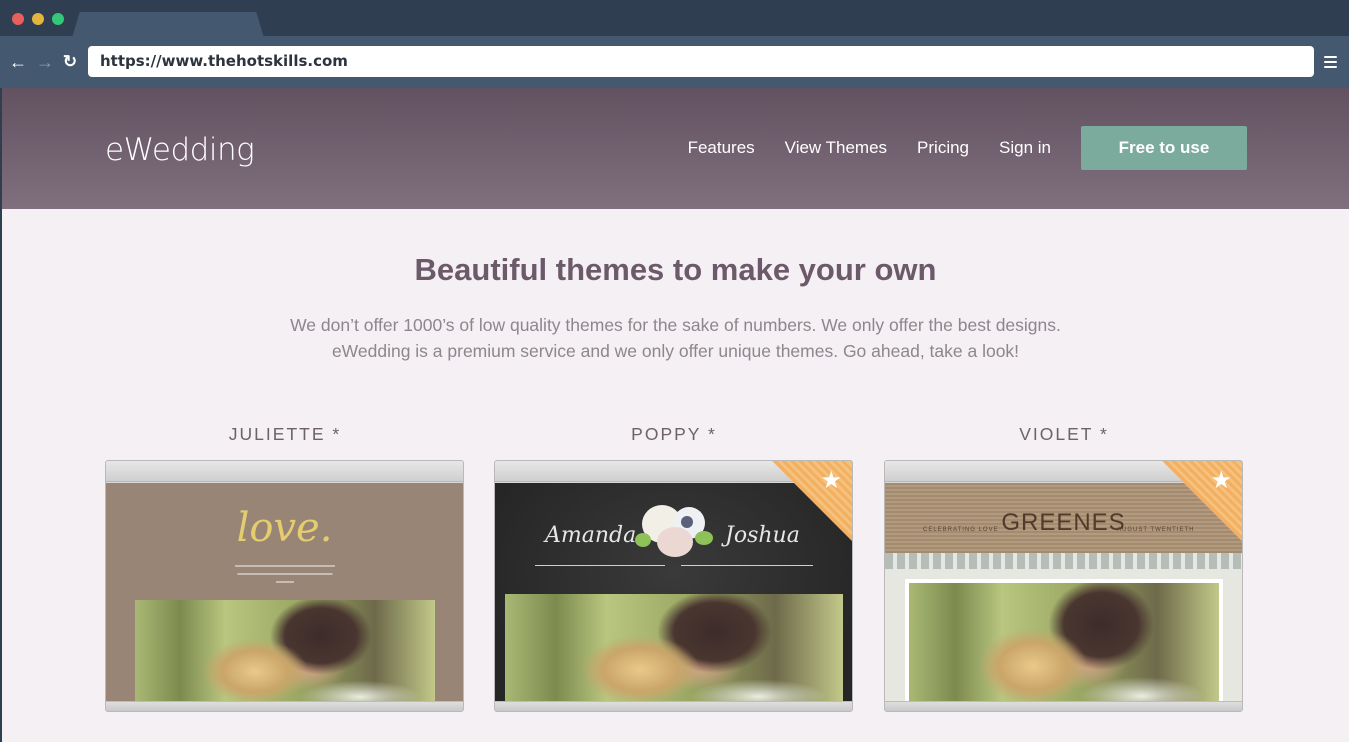 The height and width of the screenshot is (742, 1349). I want to click on nav-pricing: Pricing, so click(943, 148).